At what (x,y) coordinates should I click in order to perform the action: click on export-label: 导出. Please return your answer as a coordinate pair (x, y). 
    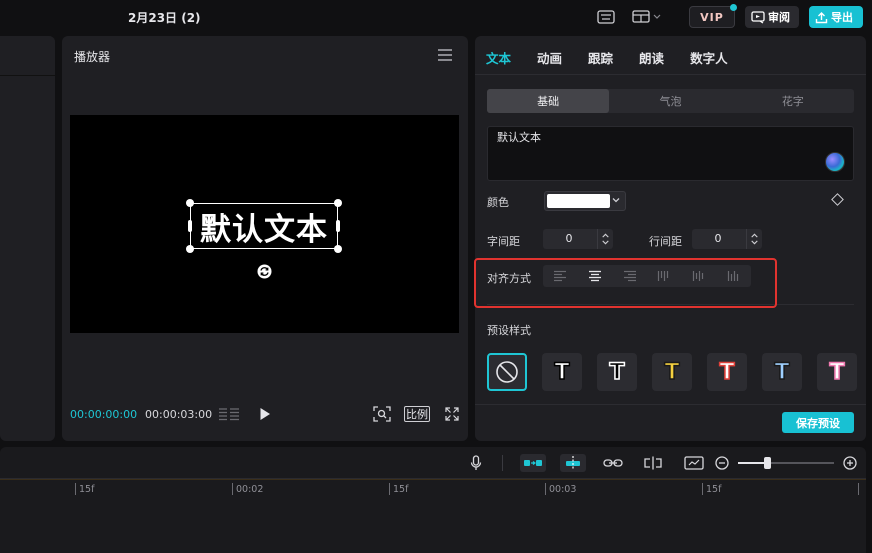
    Looking at the image, I should click on (842, 17).